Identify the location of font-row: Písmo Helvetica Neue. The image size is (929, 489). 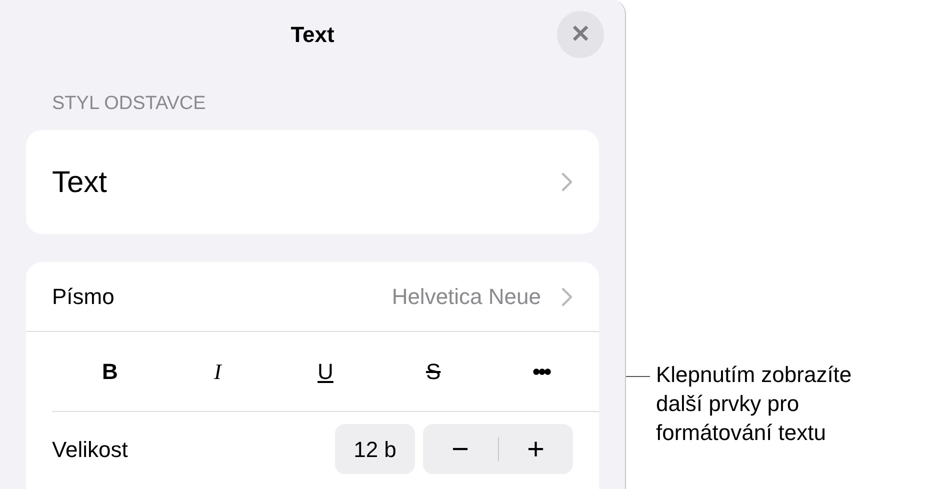
(312, 297).